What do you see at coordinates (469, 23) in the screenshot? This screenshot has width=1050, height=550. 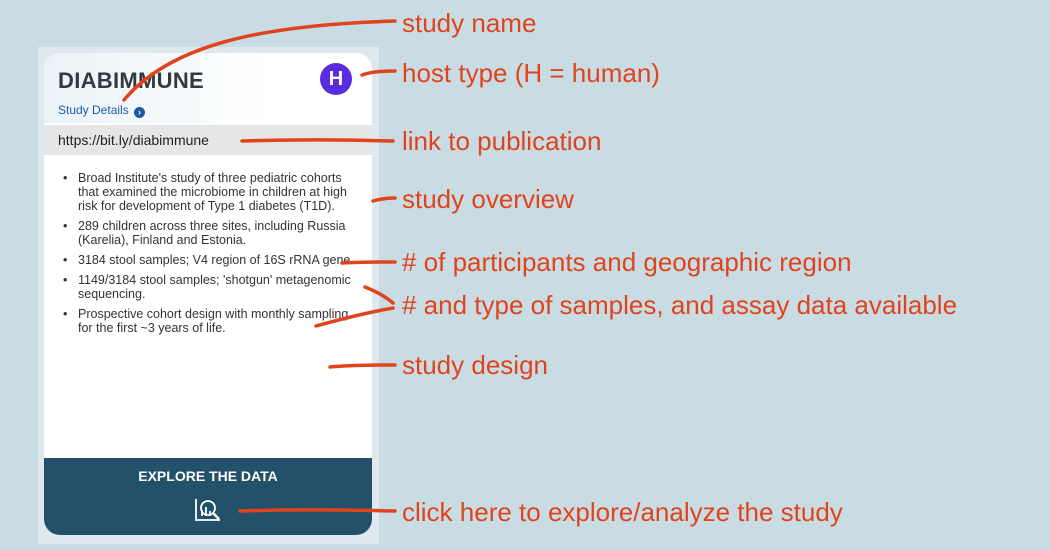 I see `callout-study-name: study name` at bounding box center [469, 23].